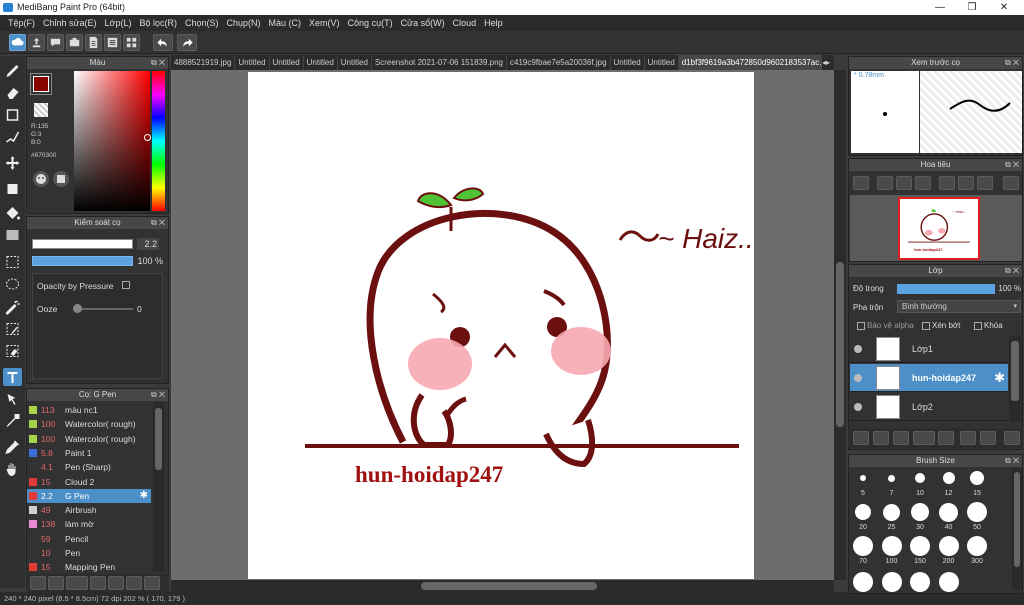 This screenshot has width=1024, height=605. Describe the element at coordinates (93, 42) in the screenshot. I see `document-icon` at that location.